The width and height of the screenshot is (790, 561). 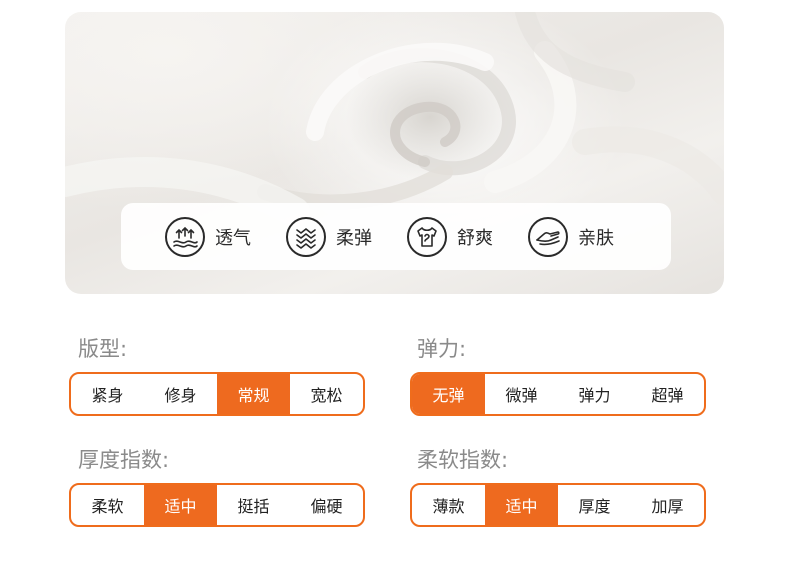 What do you see at coordinates (107, 394) in the screenshot?
I see `option: 紧身` at bounding box center [107, 394].